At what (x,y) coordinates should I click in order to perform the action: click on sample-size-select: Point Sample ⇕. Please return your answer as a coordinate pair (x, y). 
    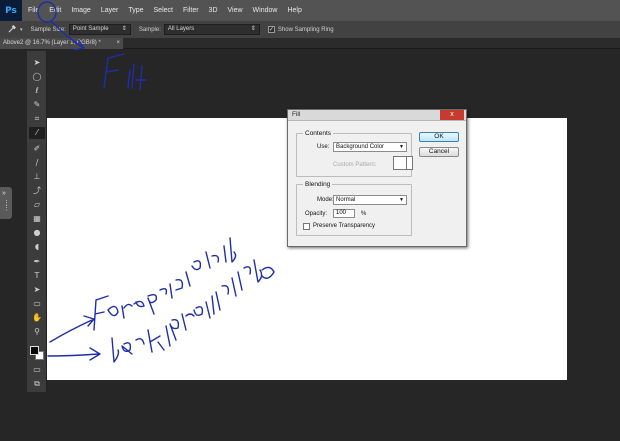
    Looking at the image, I should click on (99, 29).